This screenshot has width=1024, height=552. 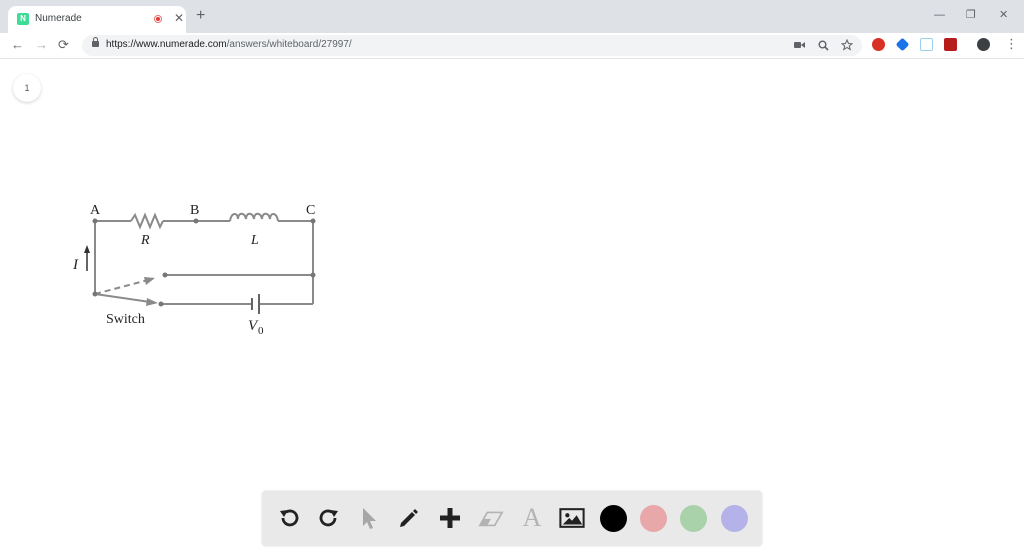 I want to click on color-swatch-pink, so click(x=653, y=518).